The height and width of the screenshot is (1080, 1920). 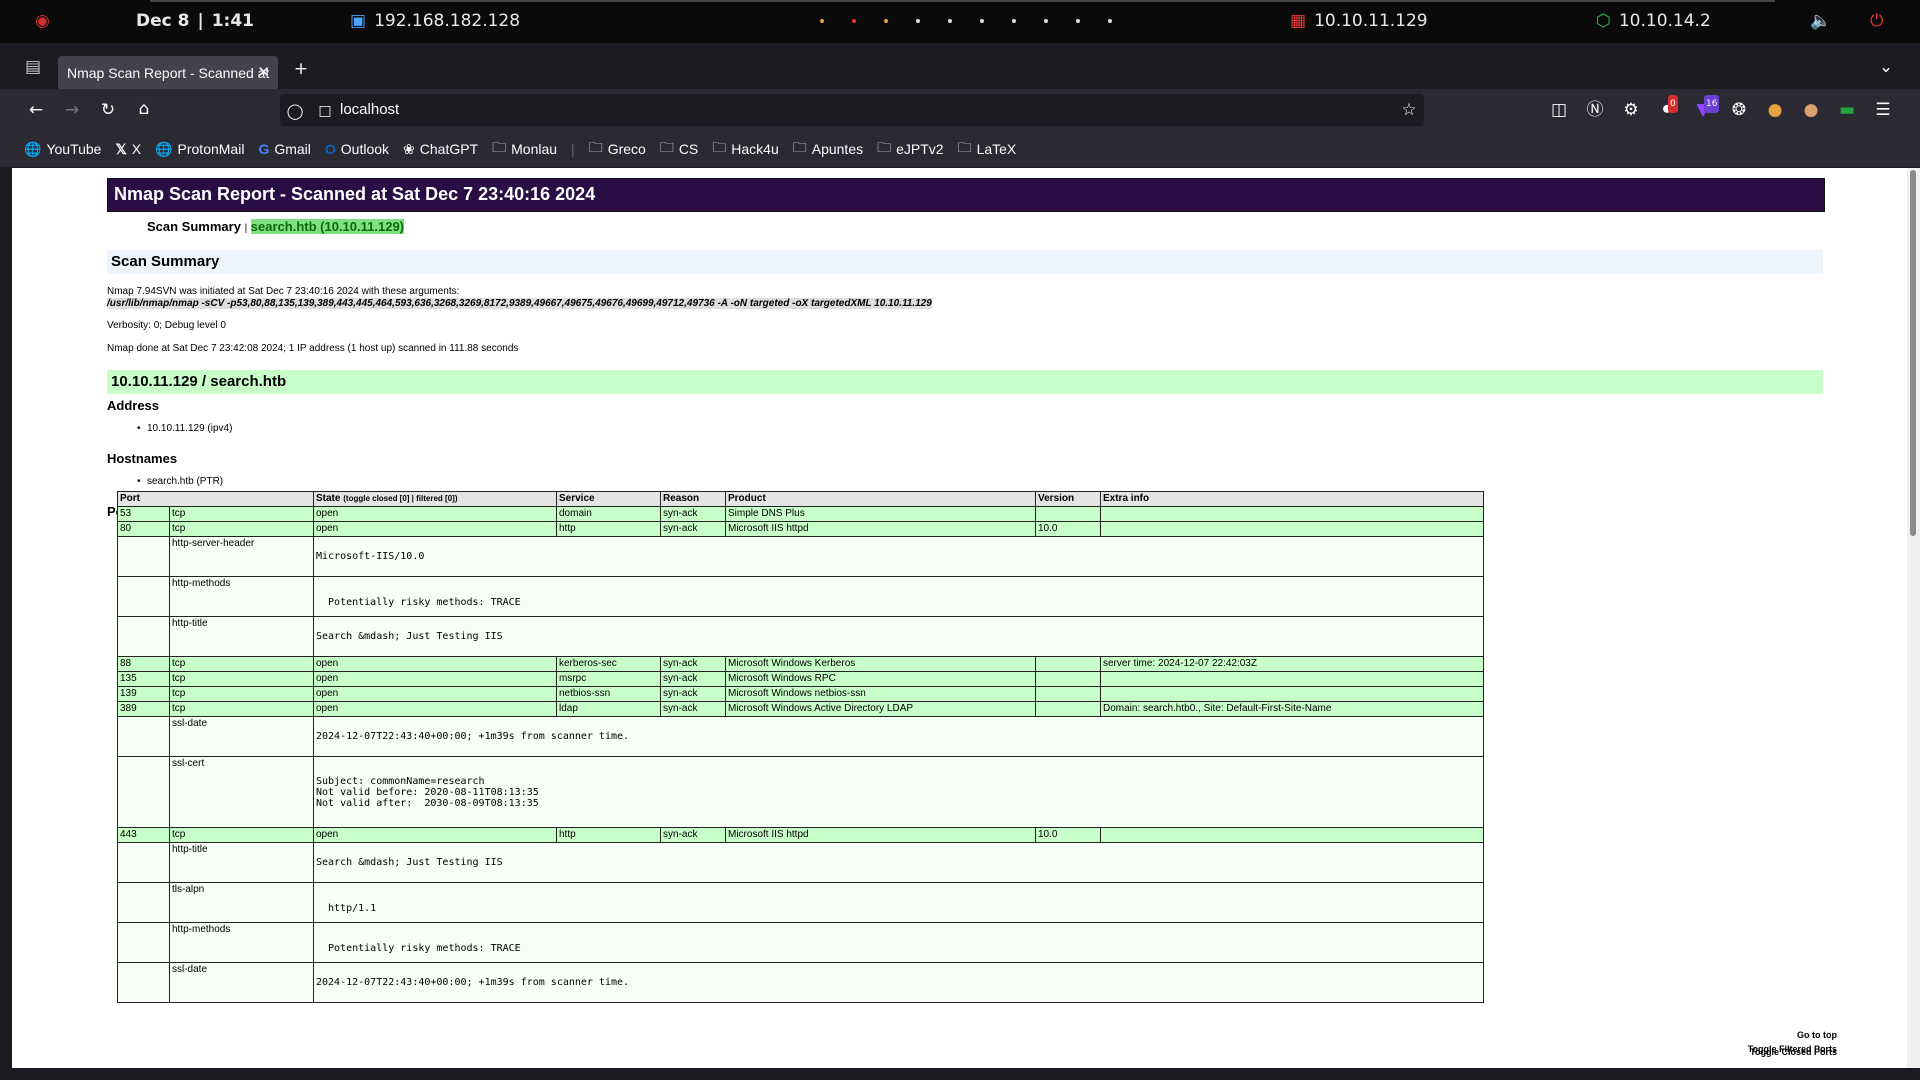 What do you see at coordinates (828, 149) in the screenshot?
I see `bookmark-folder-apuntes: 🗀 Apuntes` at bounding box center [828, 149].